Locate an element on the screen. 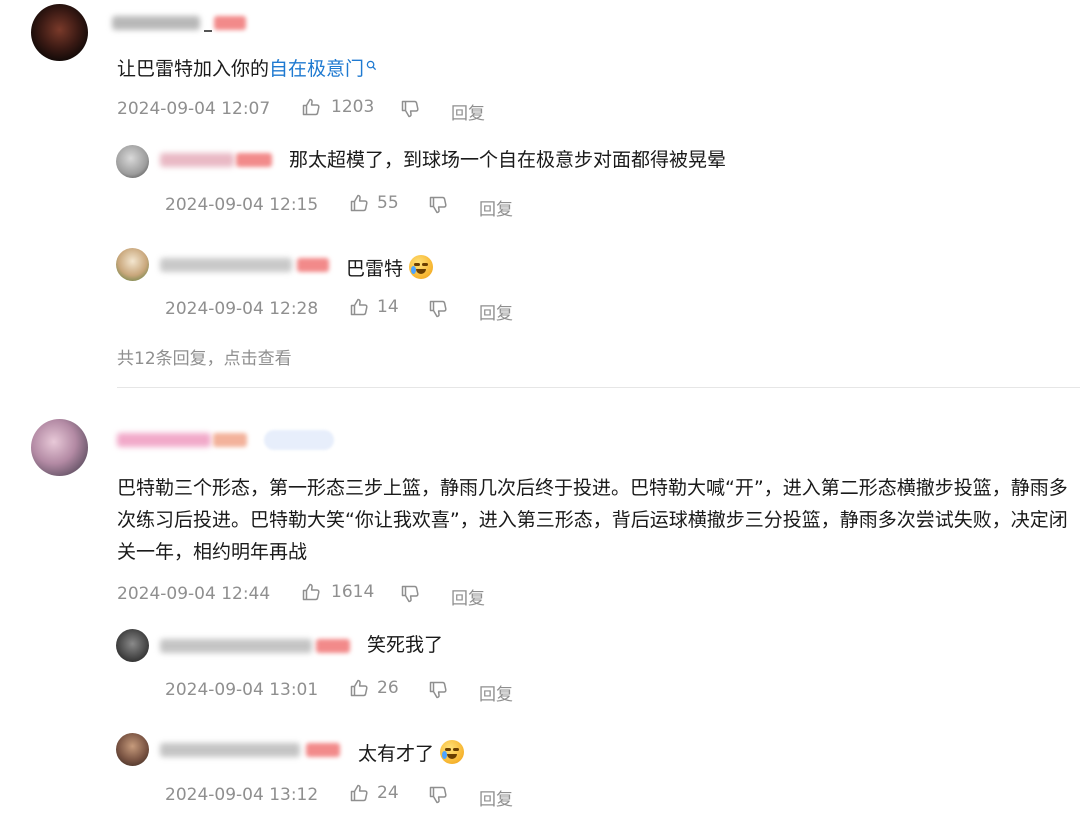 This screenshot has width=1080, height=815. like-button: 26 is located at coordinates (374, 688).